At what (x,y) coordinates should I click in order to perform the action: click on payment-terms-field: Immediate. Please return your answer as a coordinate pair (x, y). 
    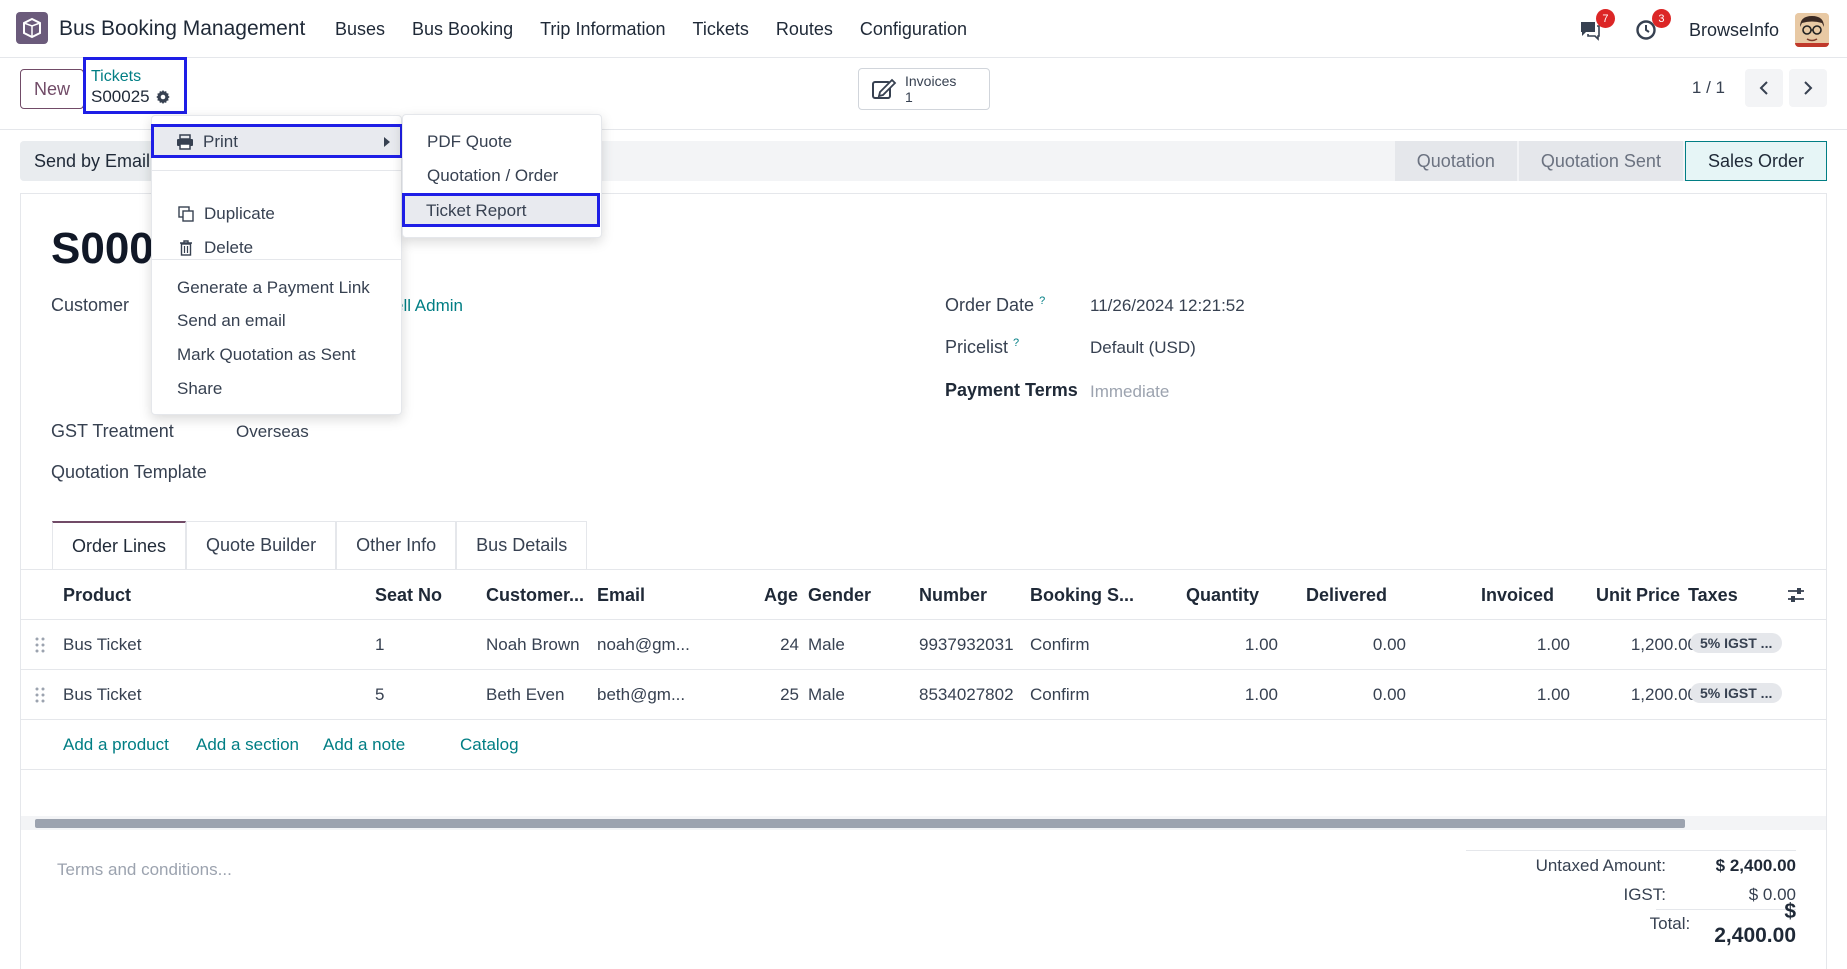
    Looking at the image, I should click on (1129, 392).